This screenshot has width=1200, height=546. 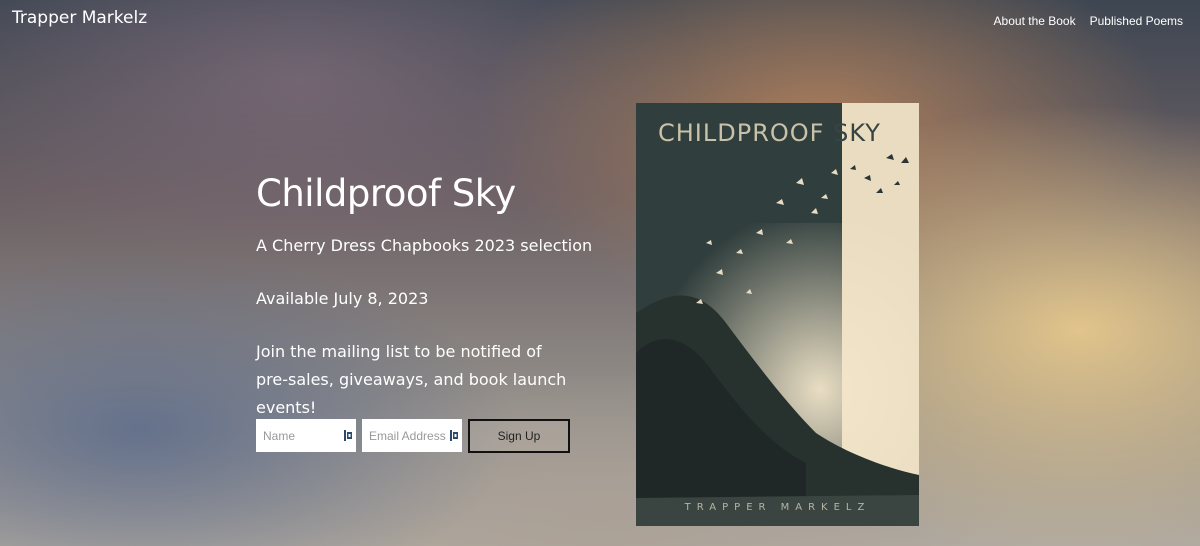 What do you see at coordinates (342, 298) in the screenshot?
I see `availability-date: Available July 8, 2023` at bounding box center [342, 298].